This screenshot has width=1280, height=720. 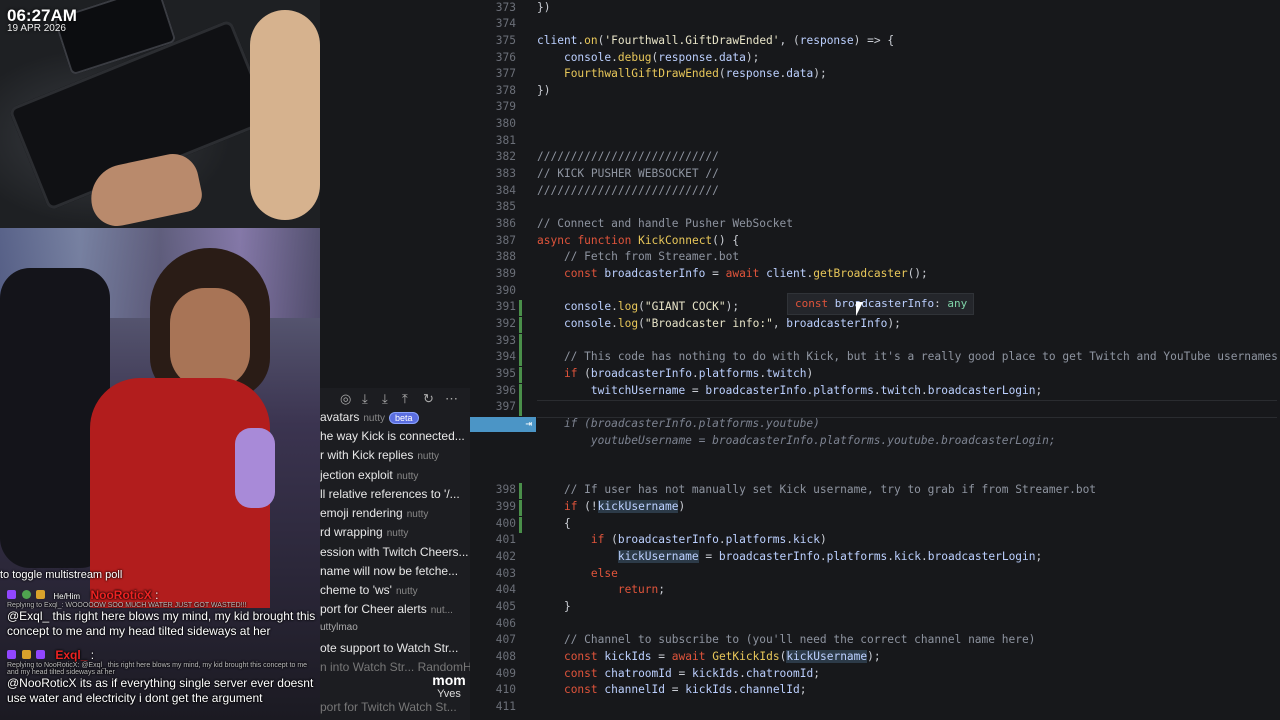 What do you see at coordinates (405, 399) in the screenshot?
I see `upload-icon: ⤒` at bounding box center [405, 399].